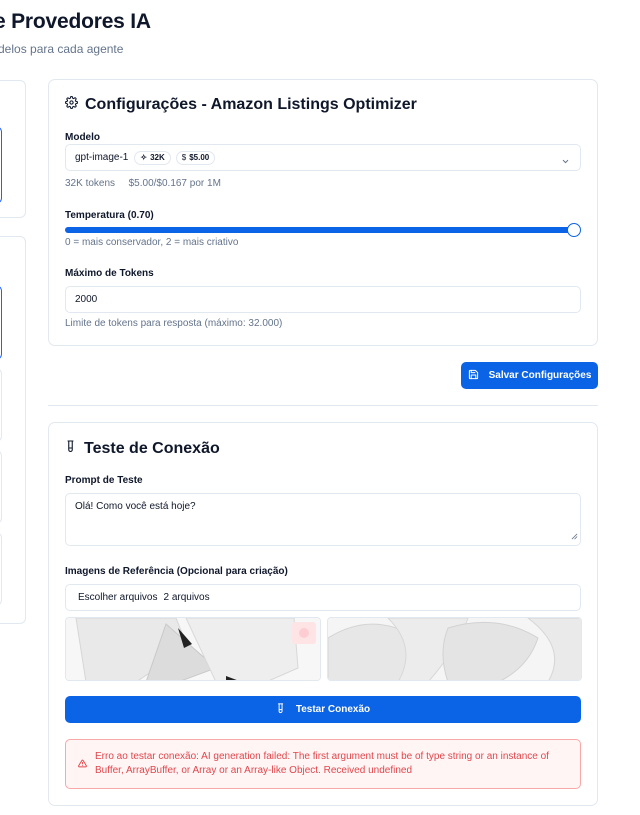  Describe the element at coordinates (75, 21) in the screenshot. I see `page-title: e Provedores IA` at that location.